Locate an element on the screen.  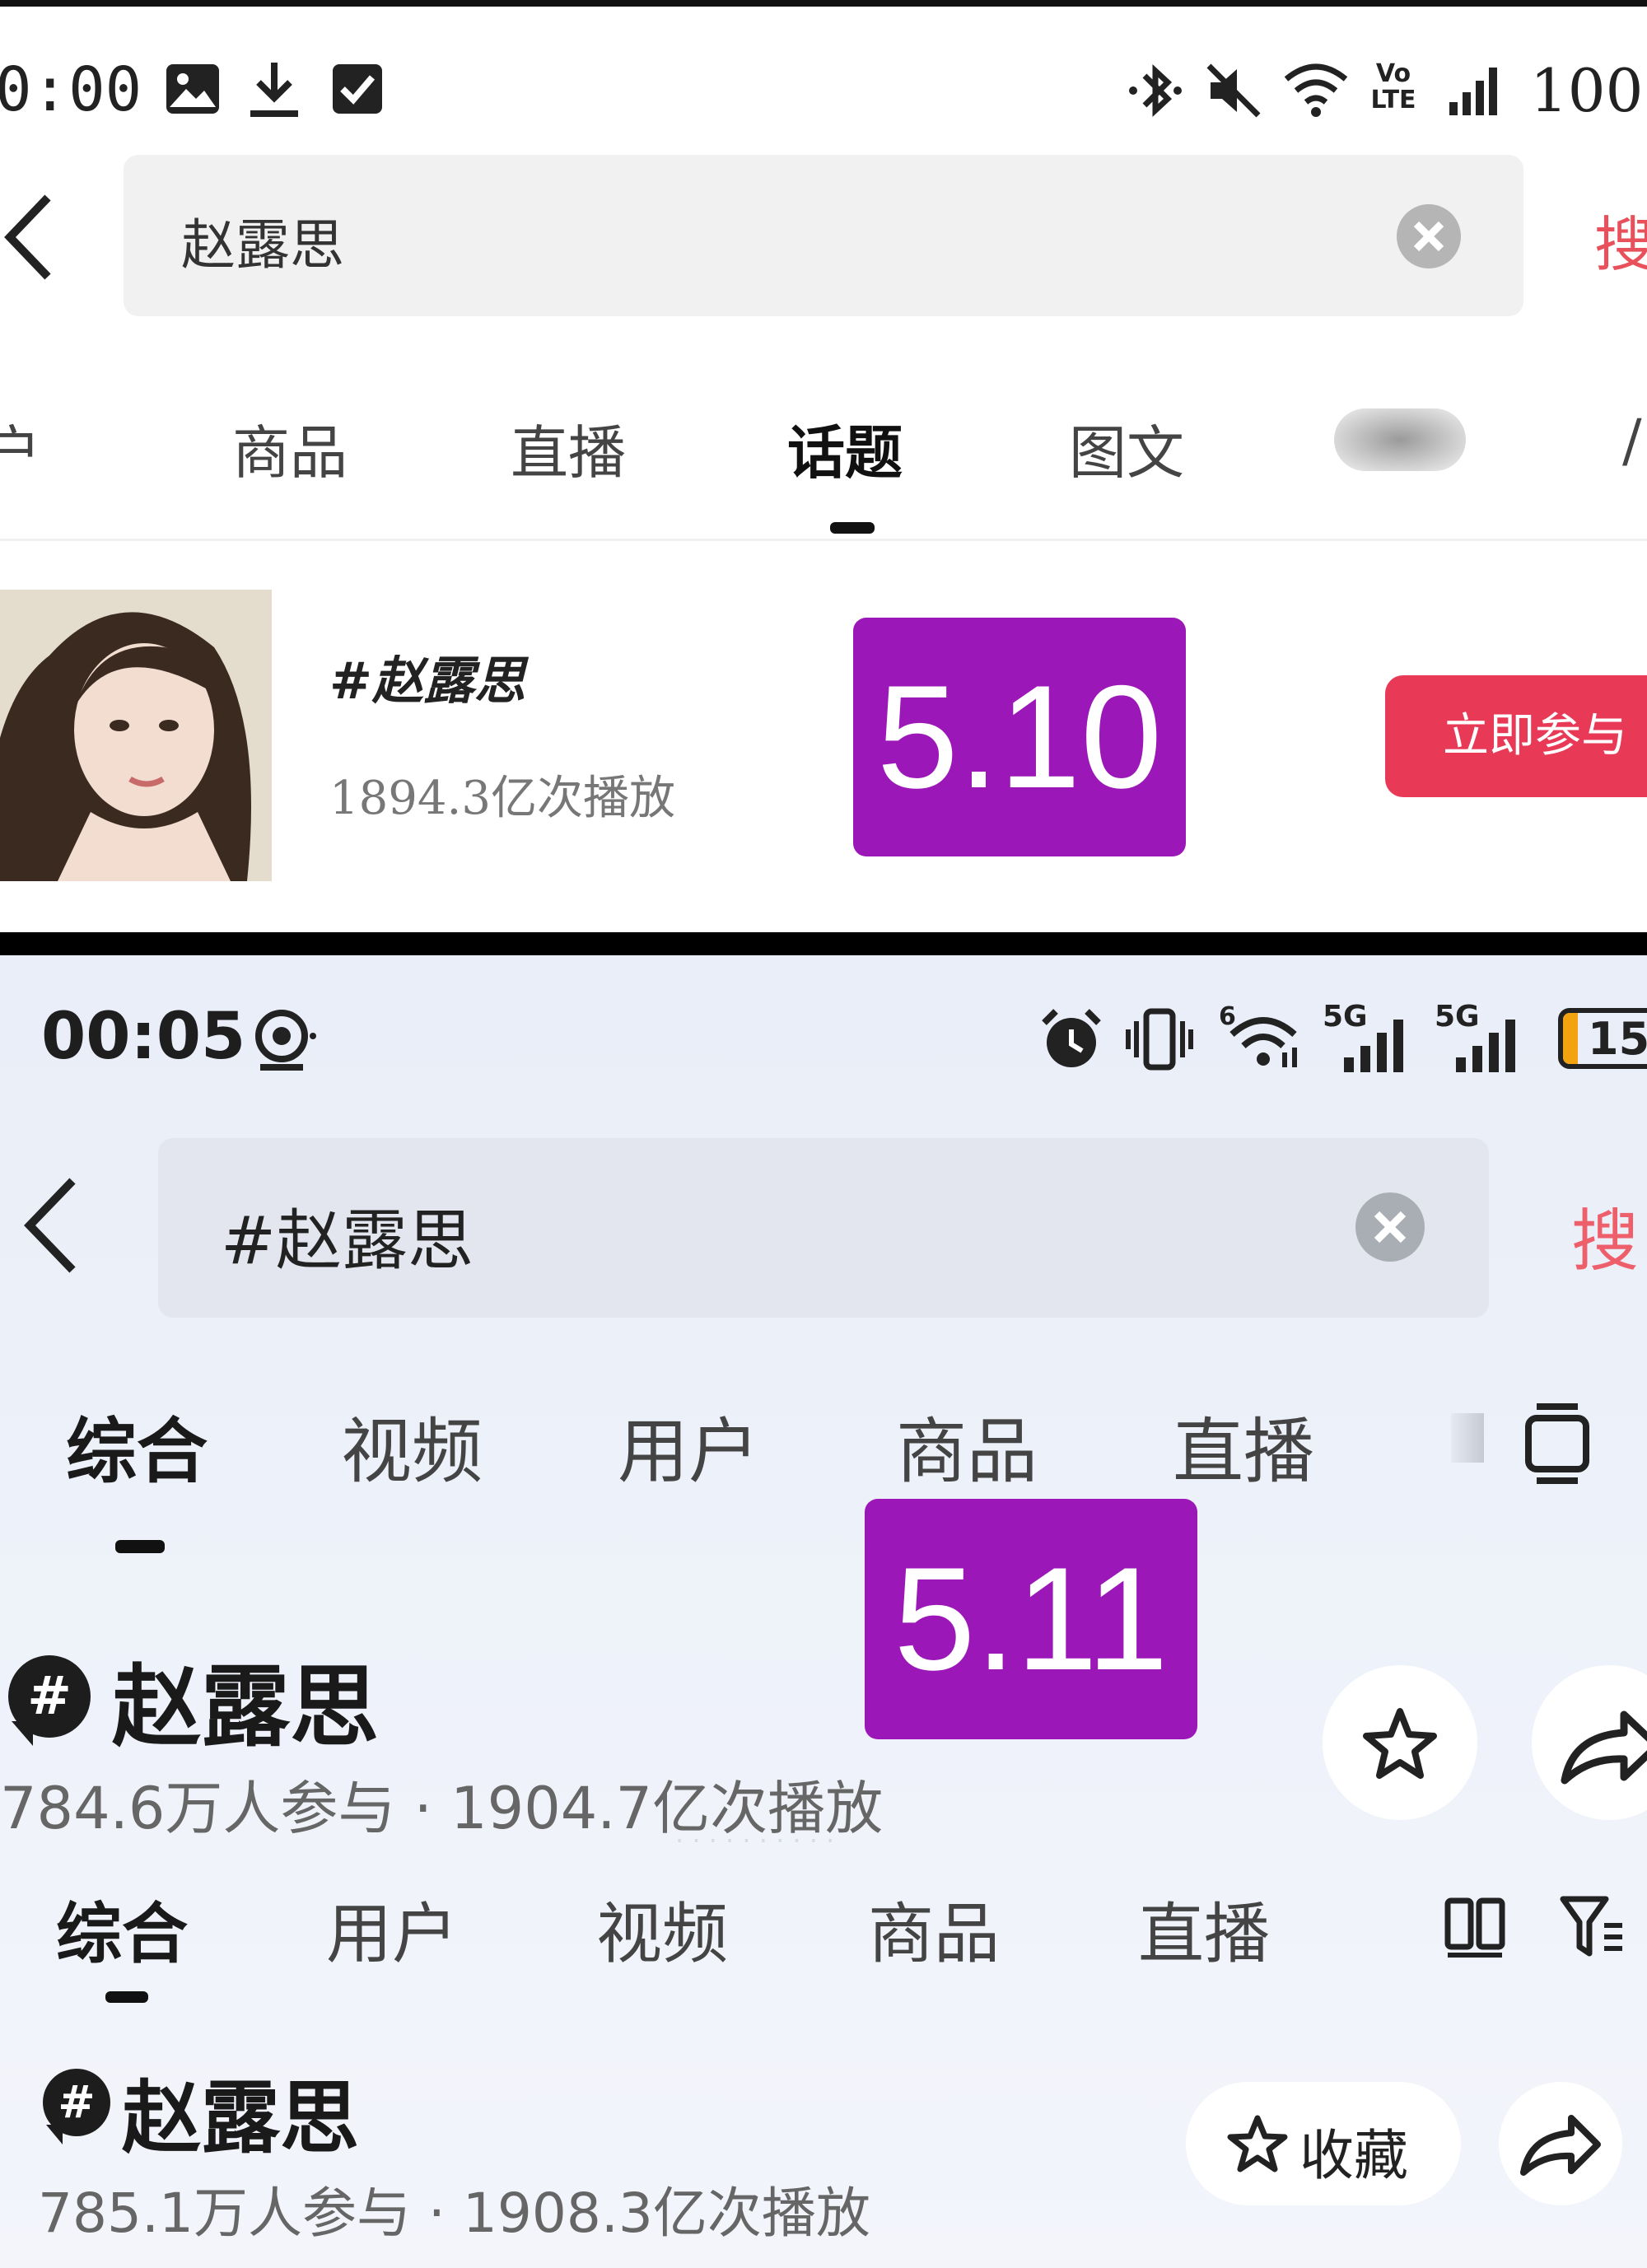
divider is located at coordinates (823, 540).